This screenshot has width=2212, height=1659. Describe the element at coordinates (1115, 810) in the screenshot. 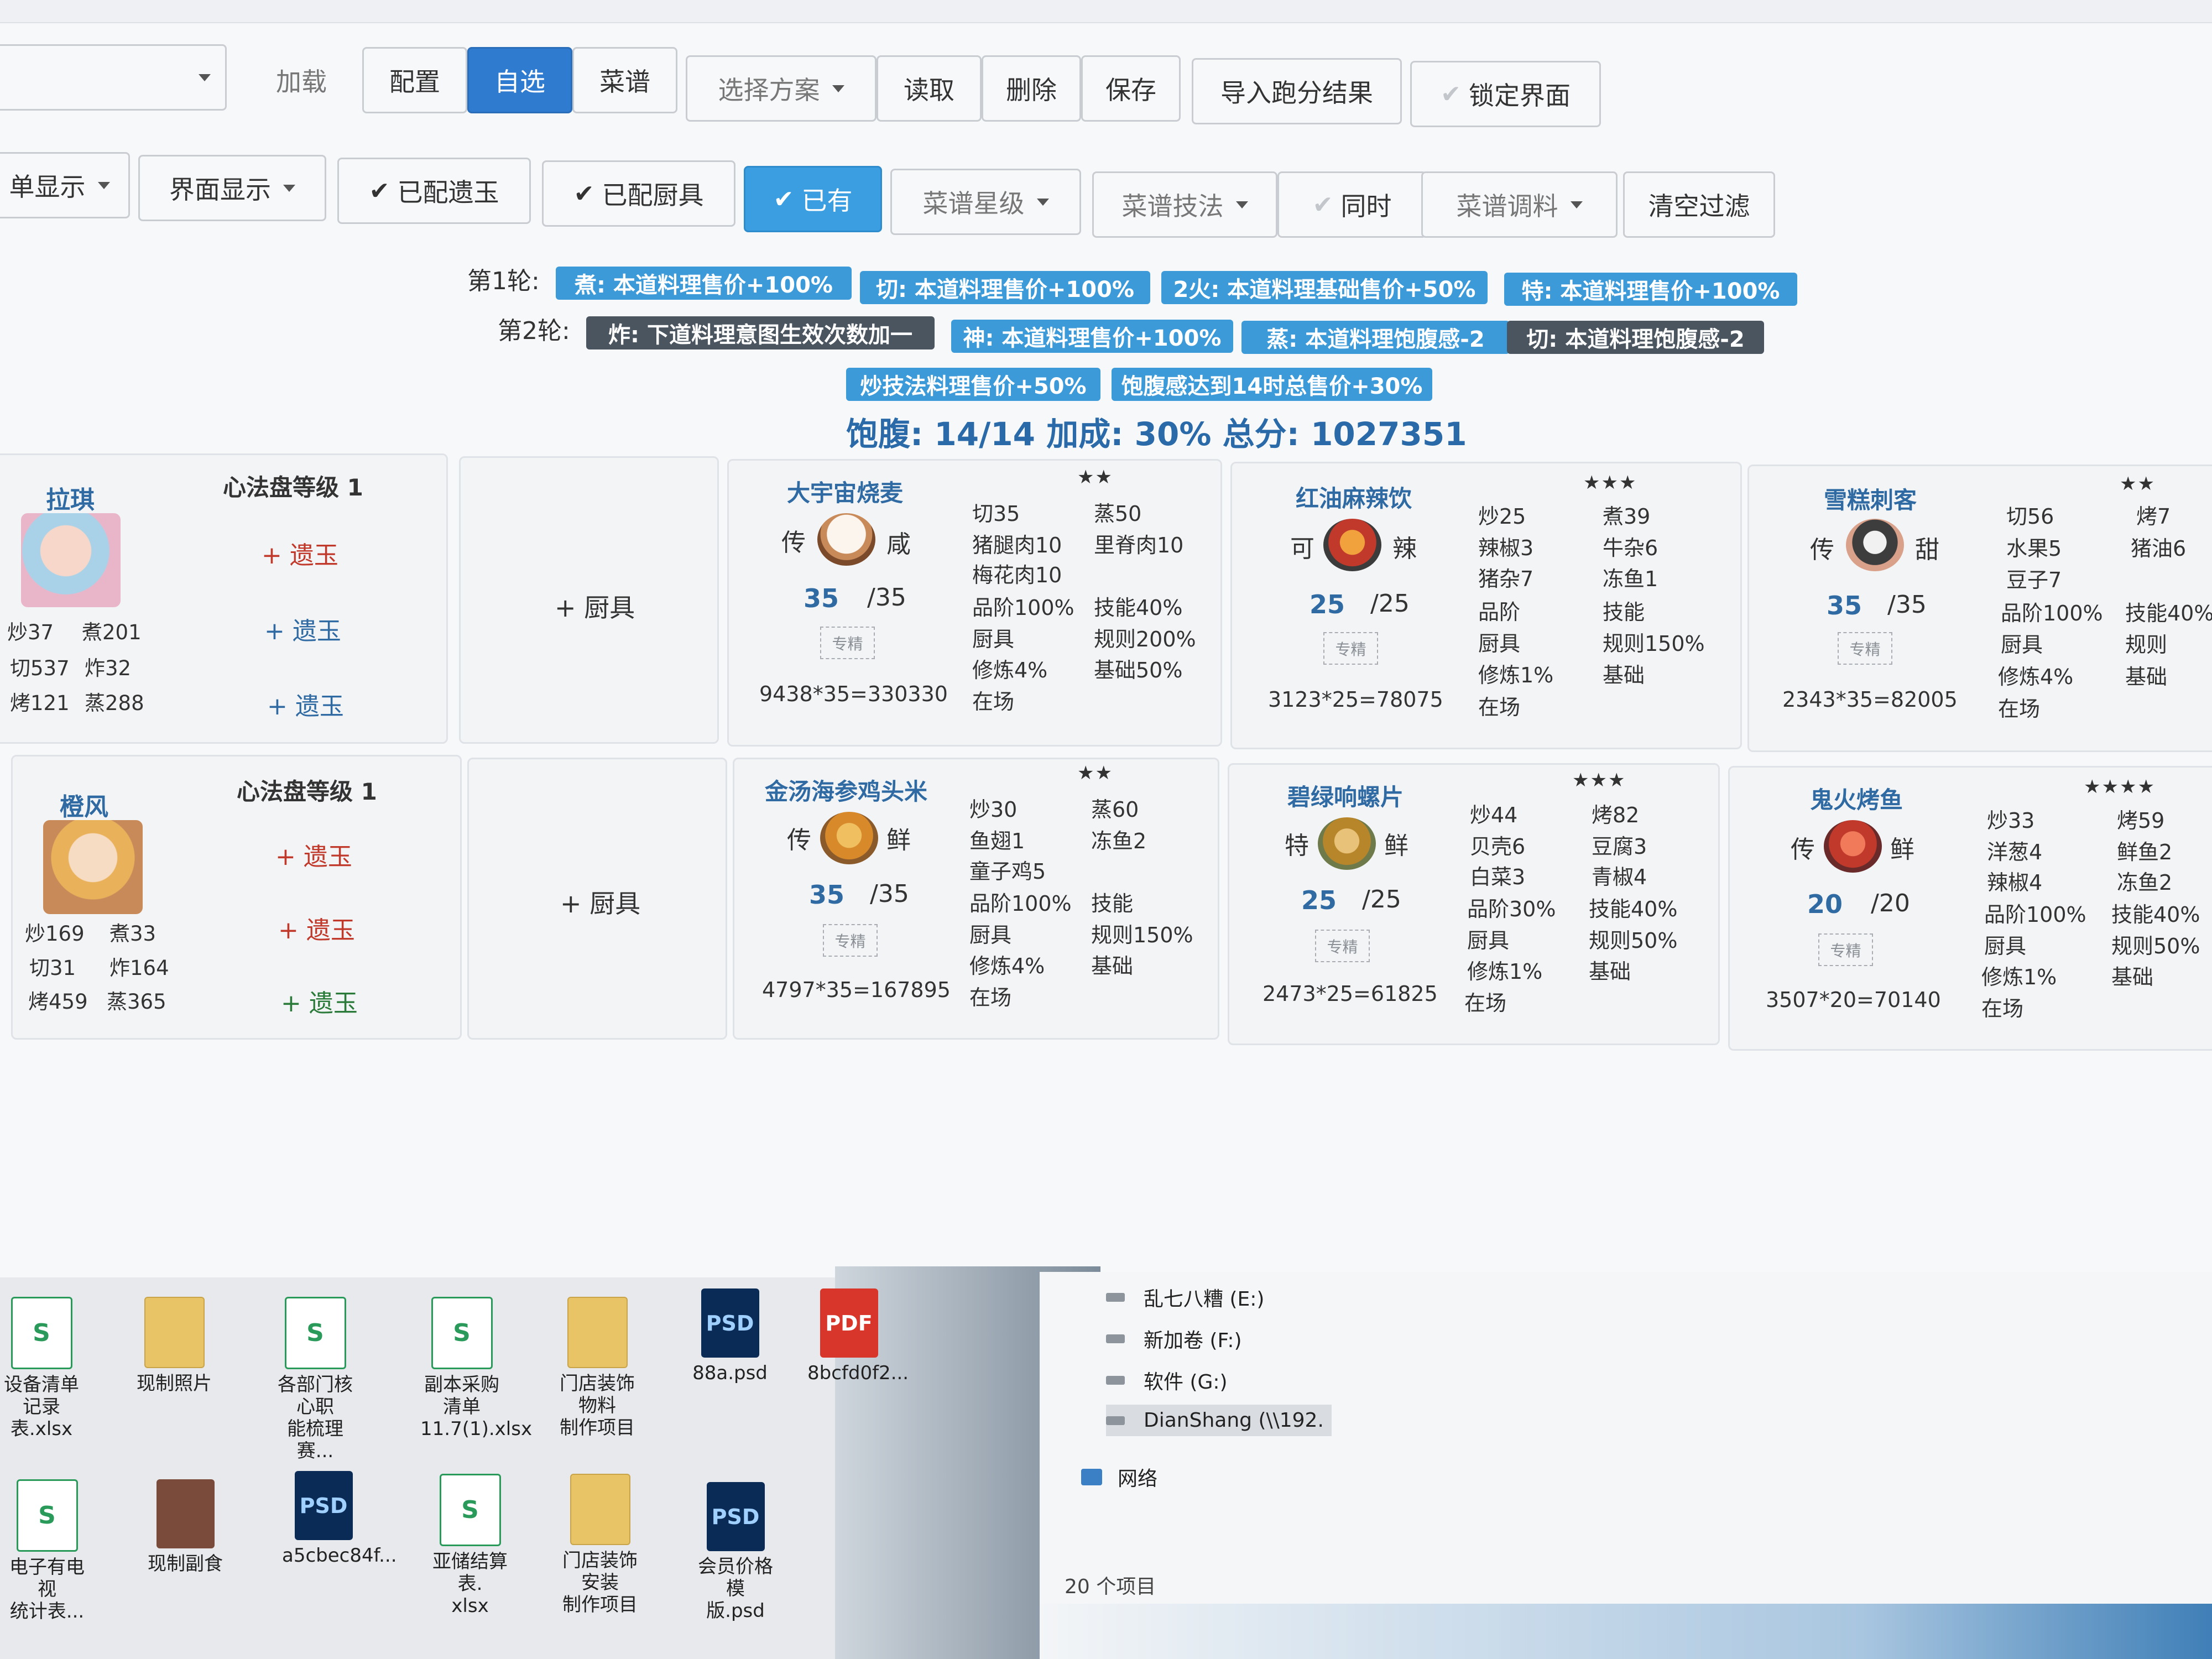

I see `dish-detail: 蒸60` at that location.